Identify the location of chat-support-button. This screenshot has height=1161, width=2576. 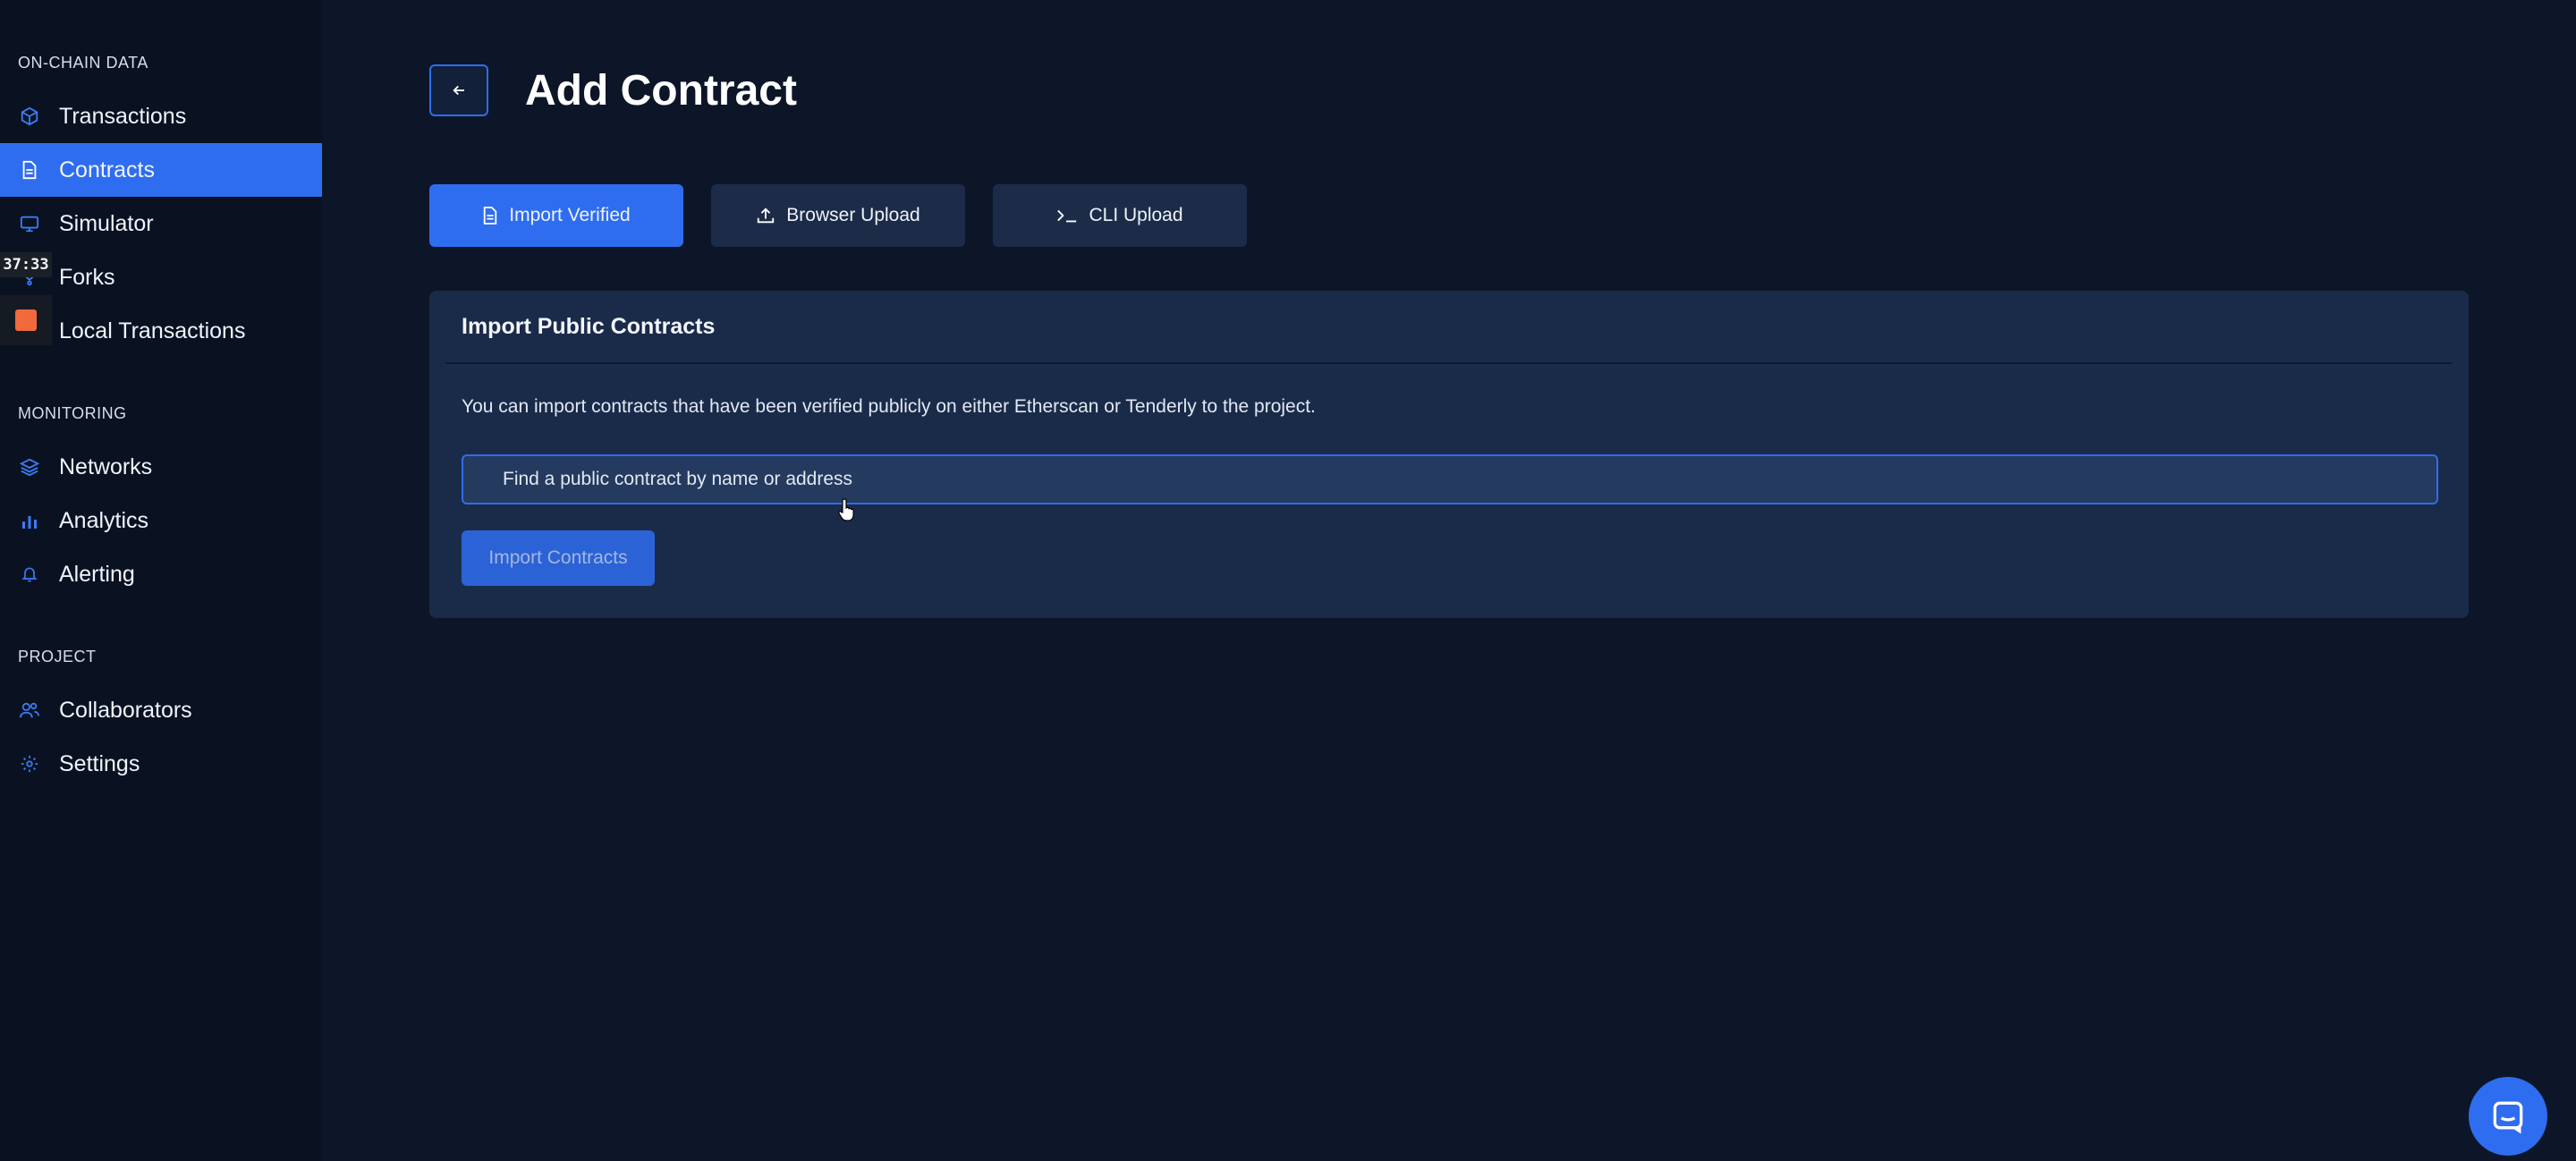
(2508, 1116).